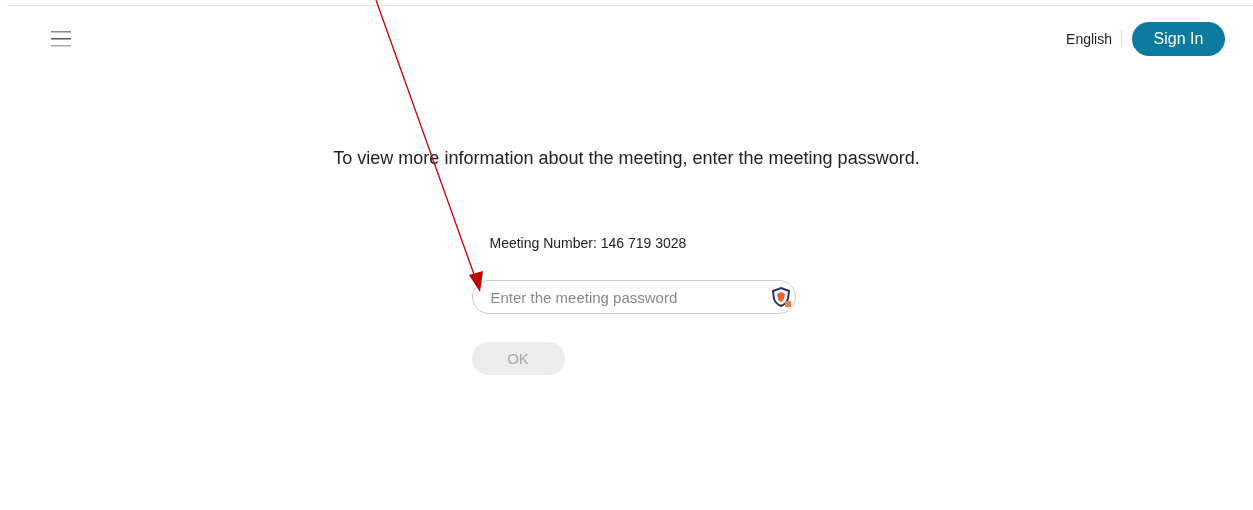 The height and width of the screenshot is (510, 1253). I want to click on meeting-number: Meeting Number: 146 719 3028, so click(588, 243).